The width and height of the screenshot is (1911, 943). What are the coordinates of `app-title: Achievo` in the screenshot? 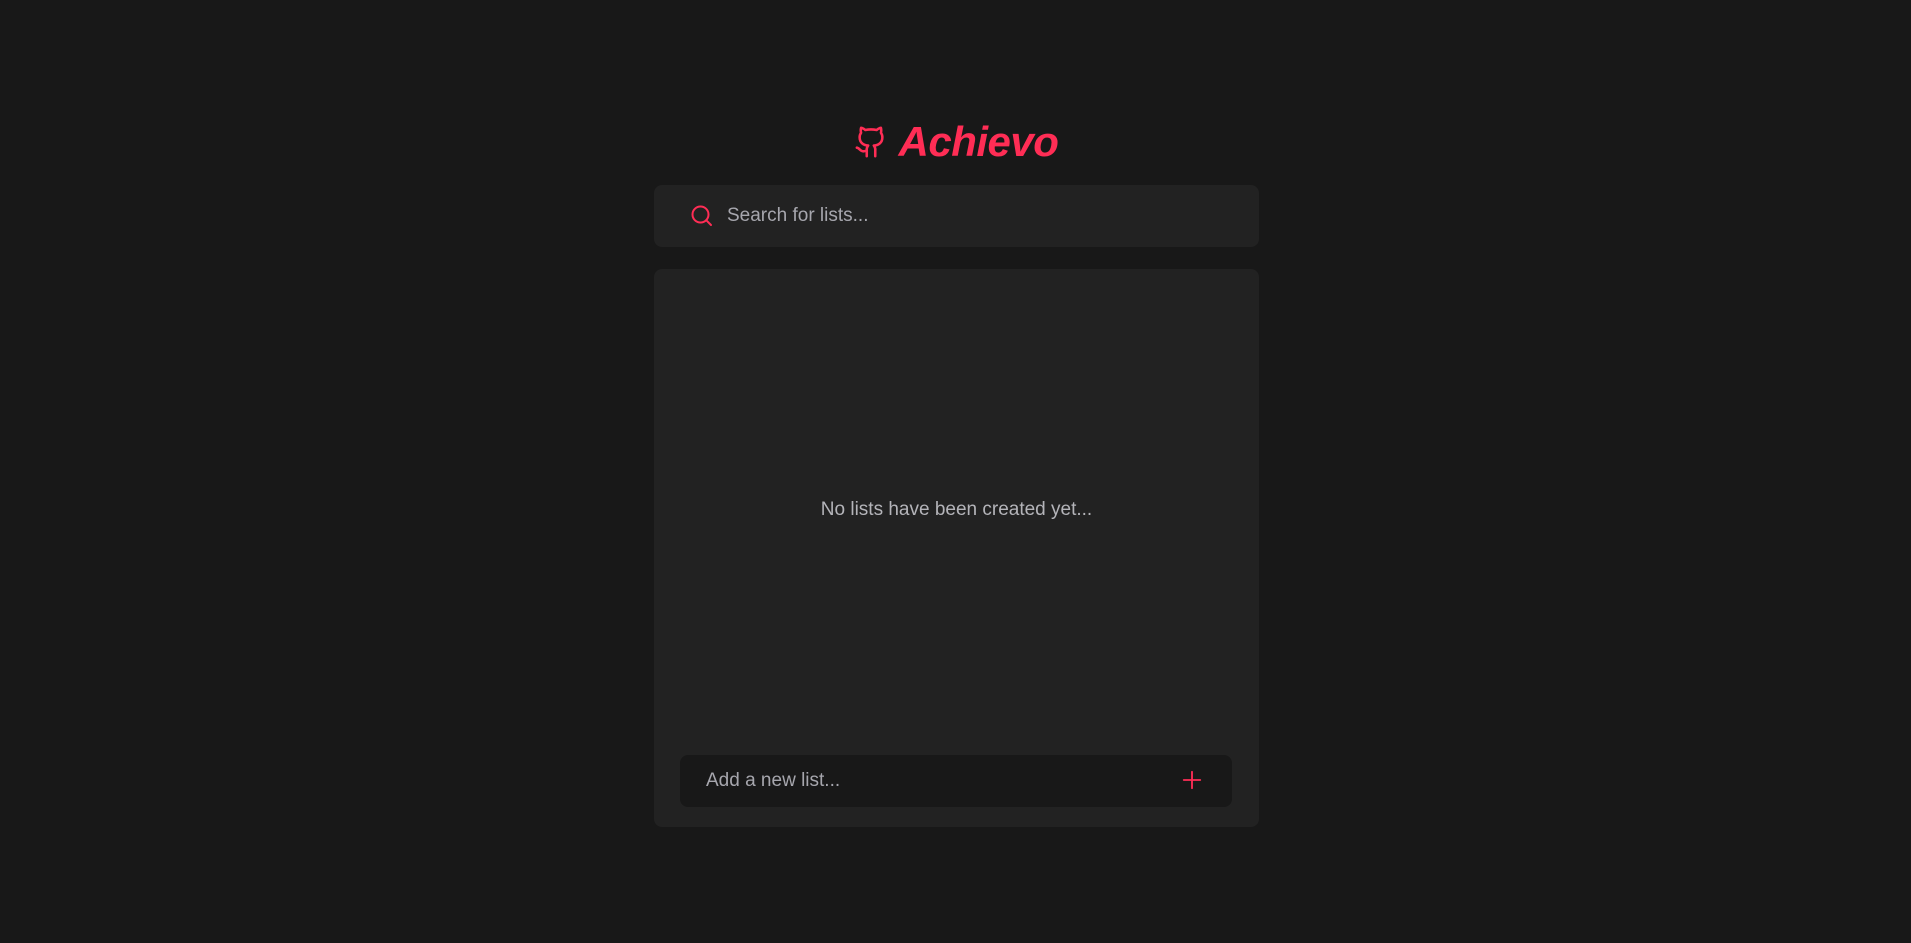 It's located at (978, 141).